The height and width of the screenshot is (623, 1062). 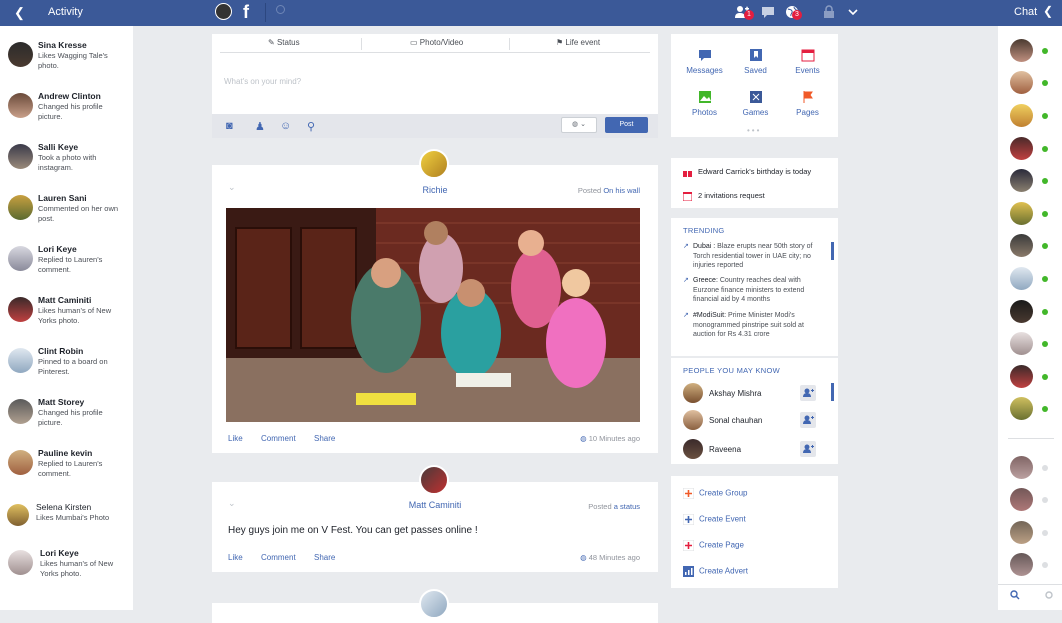 What do you see at coordinates (69, 96) in the screenshot?
I see `activity-name: Andrew Clinton` at bounding box center [69, 96].